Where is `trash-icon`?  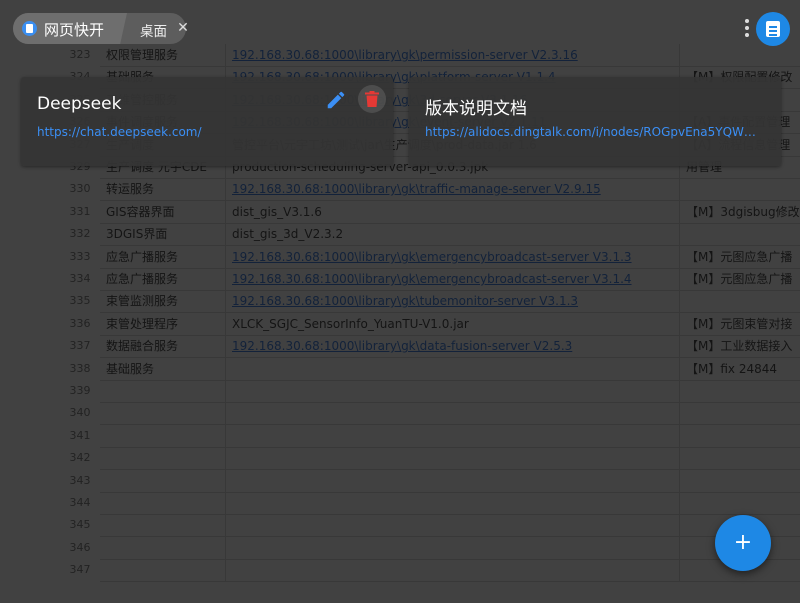
trash-icon is located at coordinates (372, 99).